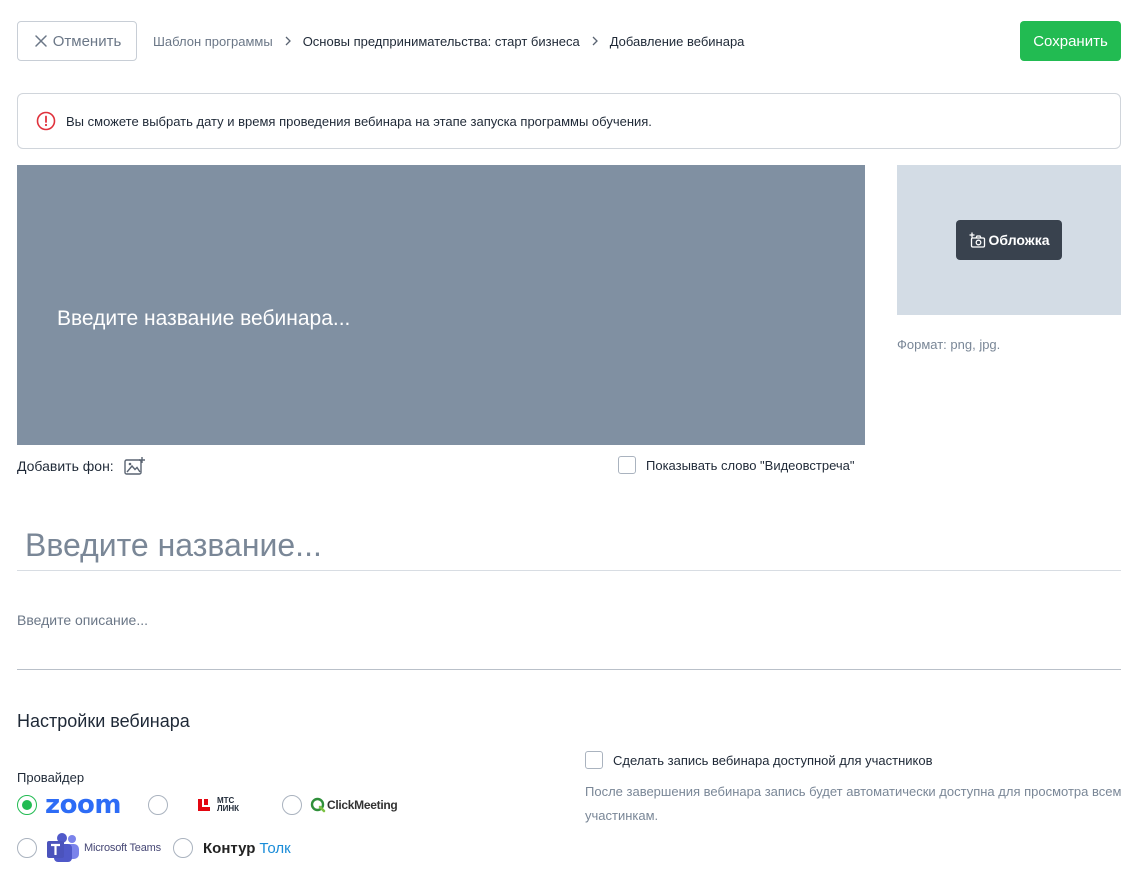 This screenshot has height=877, width=1148. Describe the element at coordinates (247, 848) in the screenshot. I see `kontur-tolk-logo: Контур Толк` at that location.